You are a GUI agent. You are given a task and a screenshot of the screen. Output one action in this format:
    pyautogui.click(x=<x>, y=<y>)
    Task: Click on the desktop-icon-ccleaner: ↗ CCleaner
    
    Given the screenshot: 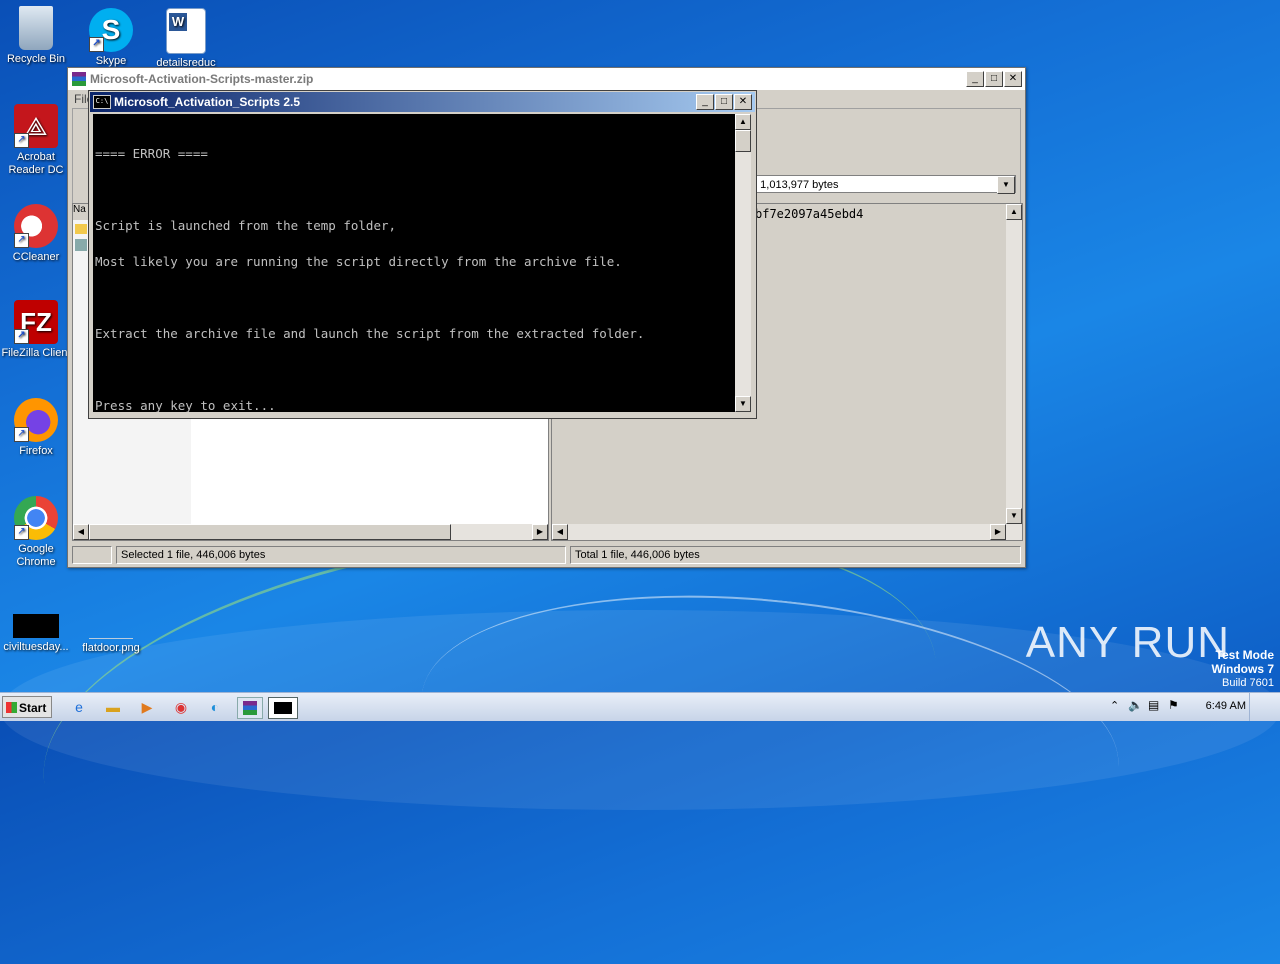 What is the action you would take?
    pyautogui.click(x=36, y=234)
    